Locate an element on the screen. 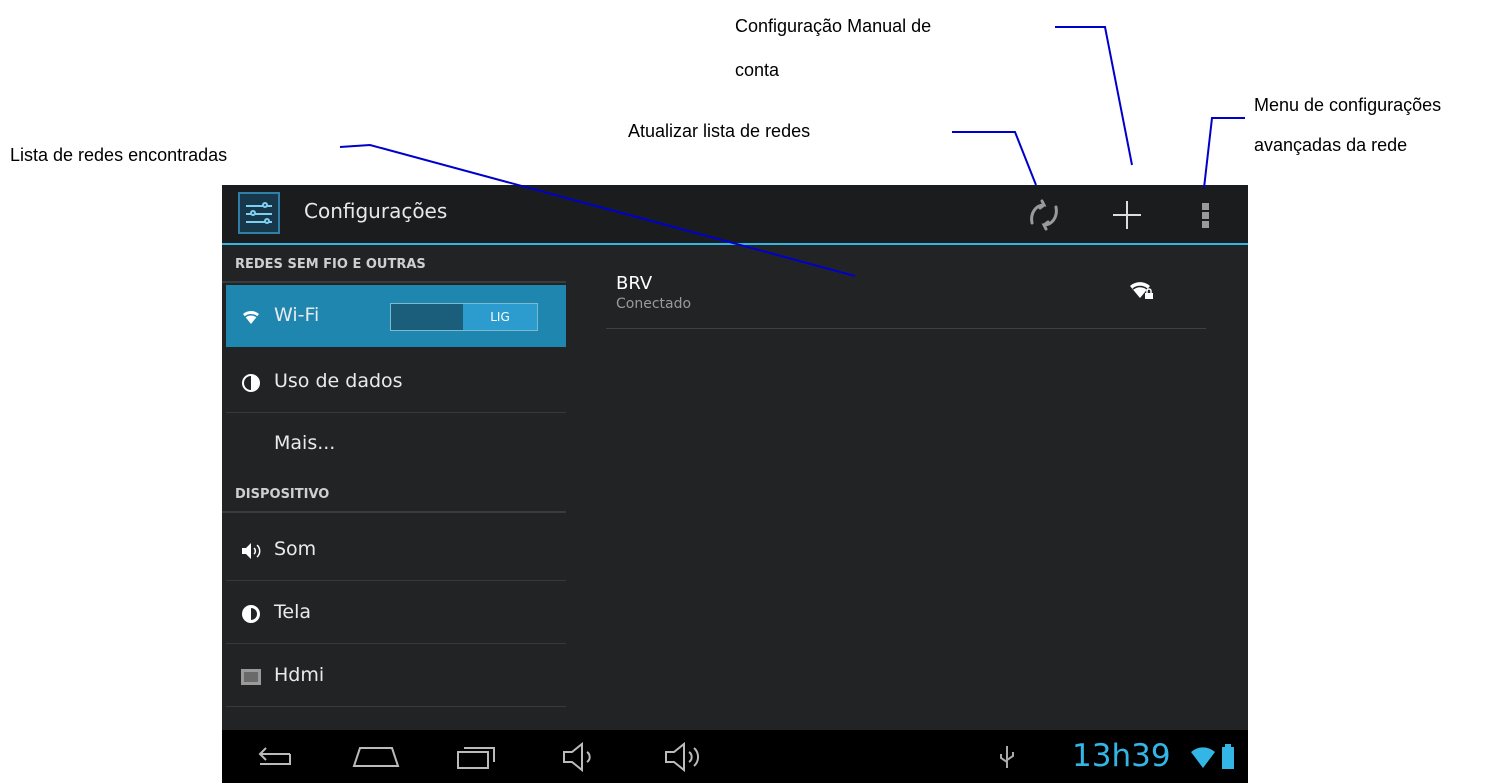 The height and width of the screenshot is (783, 1507). overflow-menu-icon is located at coordinates (1206, 215).